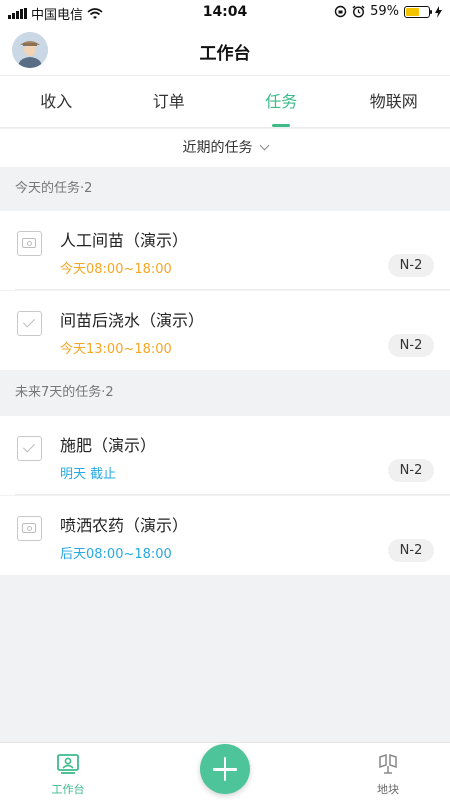 The width and height of the screenshot is (450, 800). Describe the element at coordinates (394, 101) in the screenshot. I see `tab-iot: 物联网` at that location.